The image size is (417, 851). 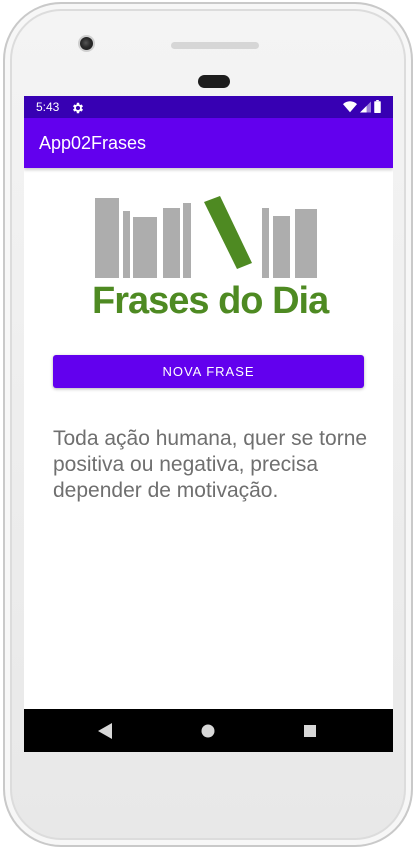 I want to click on nova-frase-button: NOVA FRASE, so click(x=208, y=371).